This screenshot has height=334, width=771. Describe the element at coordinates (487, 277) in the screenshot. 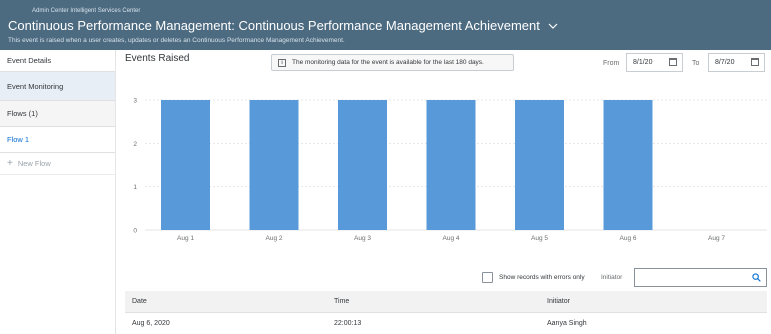

I see `errors-only-checkbox` at that location.